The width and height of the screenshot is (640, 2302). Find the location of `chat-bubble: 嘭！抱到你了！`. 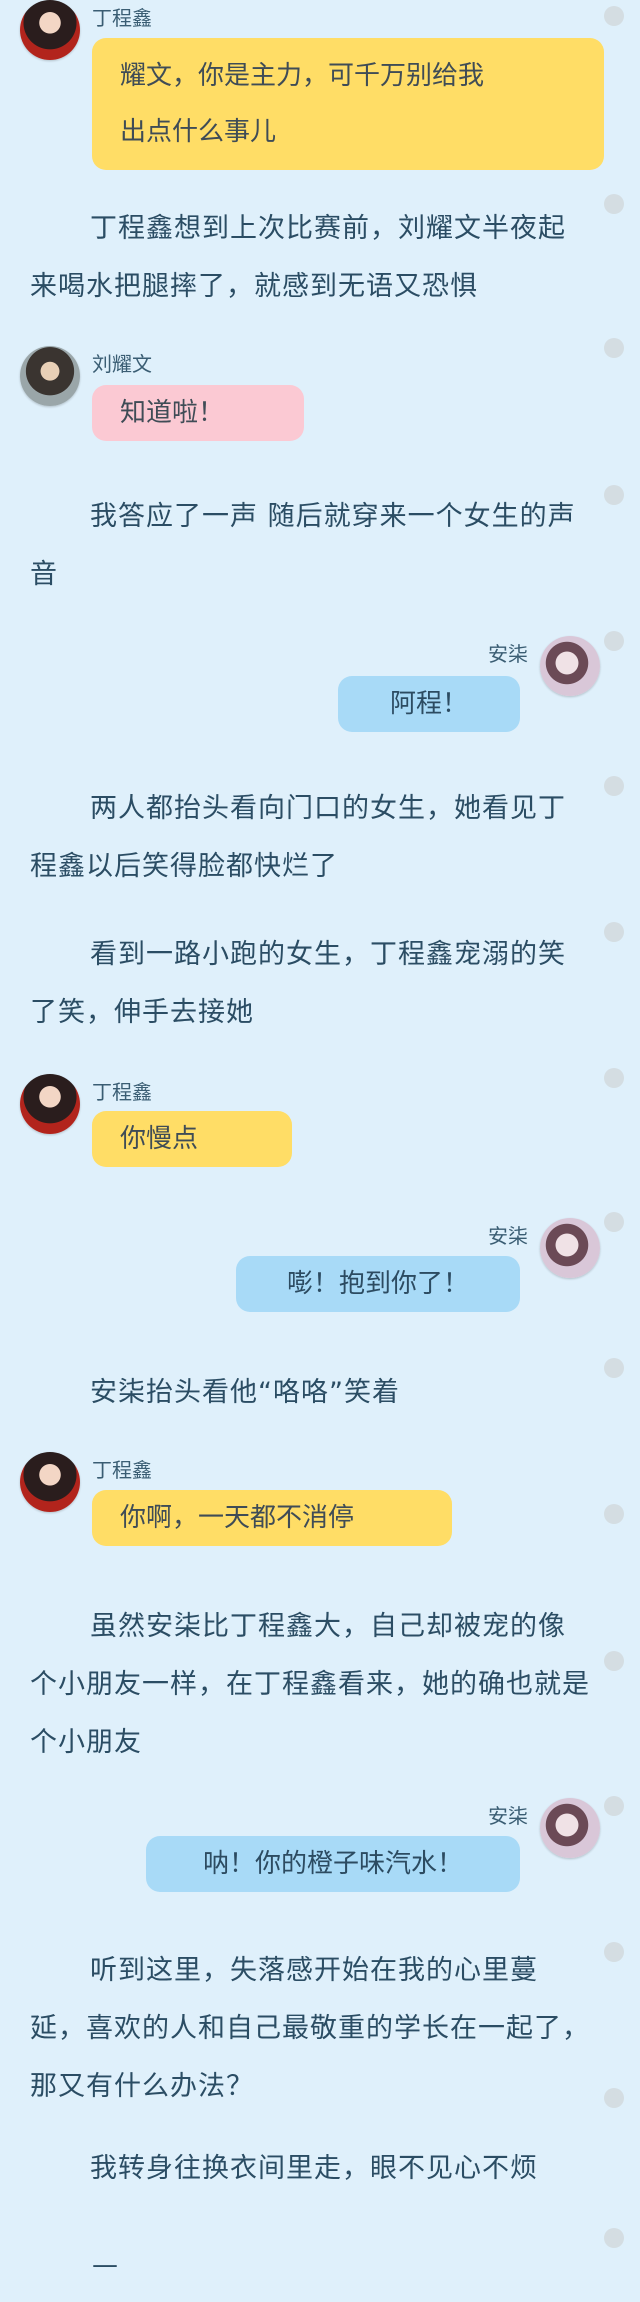

chat-bubble: 嘭！抱到你了！ is located at coordinates (378, 1284).